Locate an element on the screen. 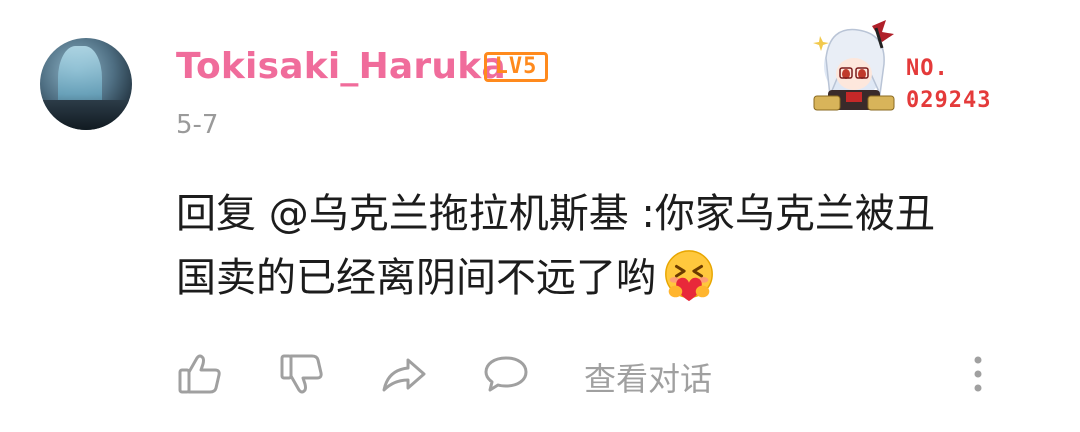  comment-date: 5-7 is located at coordinates (197, 125).